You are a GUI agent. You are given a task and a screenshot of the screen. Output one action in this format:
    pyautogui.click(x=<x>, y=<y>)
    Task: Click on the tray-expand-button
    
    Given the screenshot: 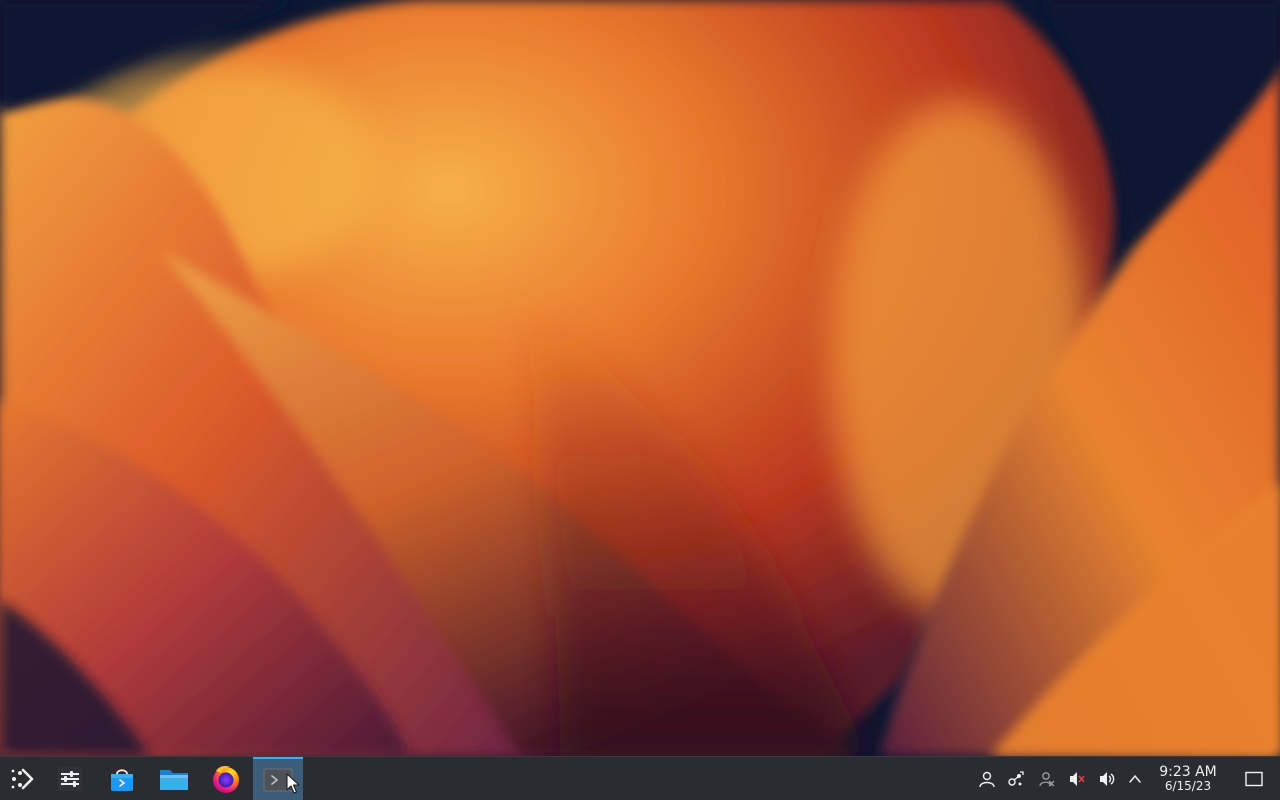 What is the action you would take?
    pyautogui.click(x=1135, y=778)
    